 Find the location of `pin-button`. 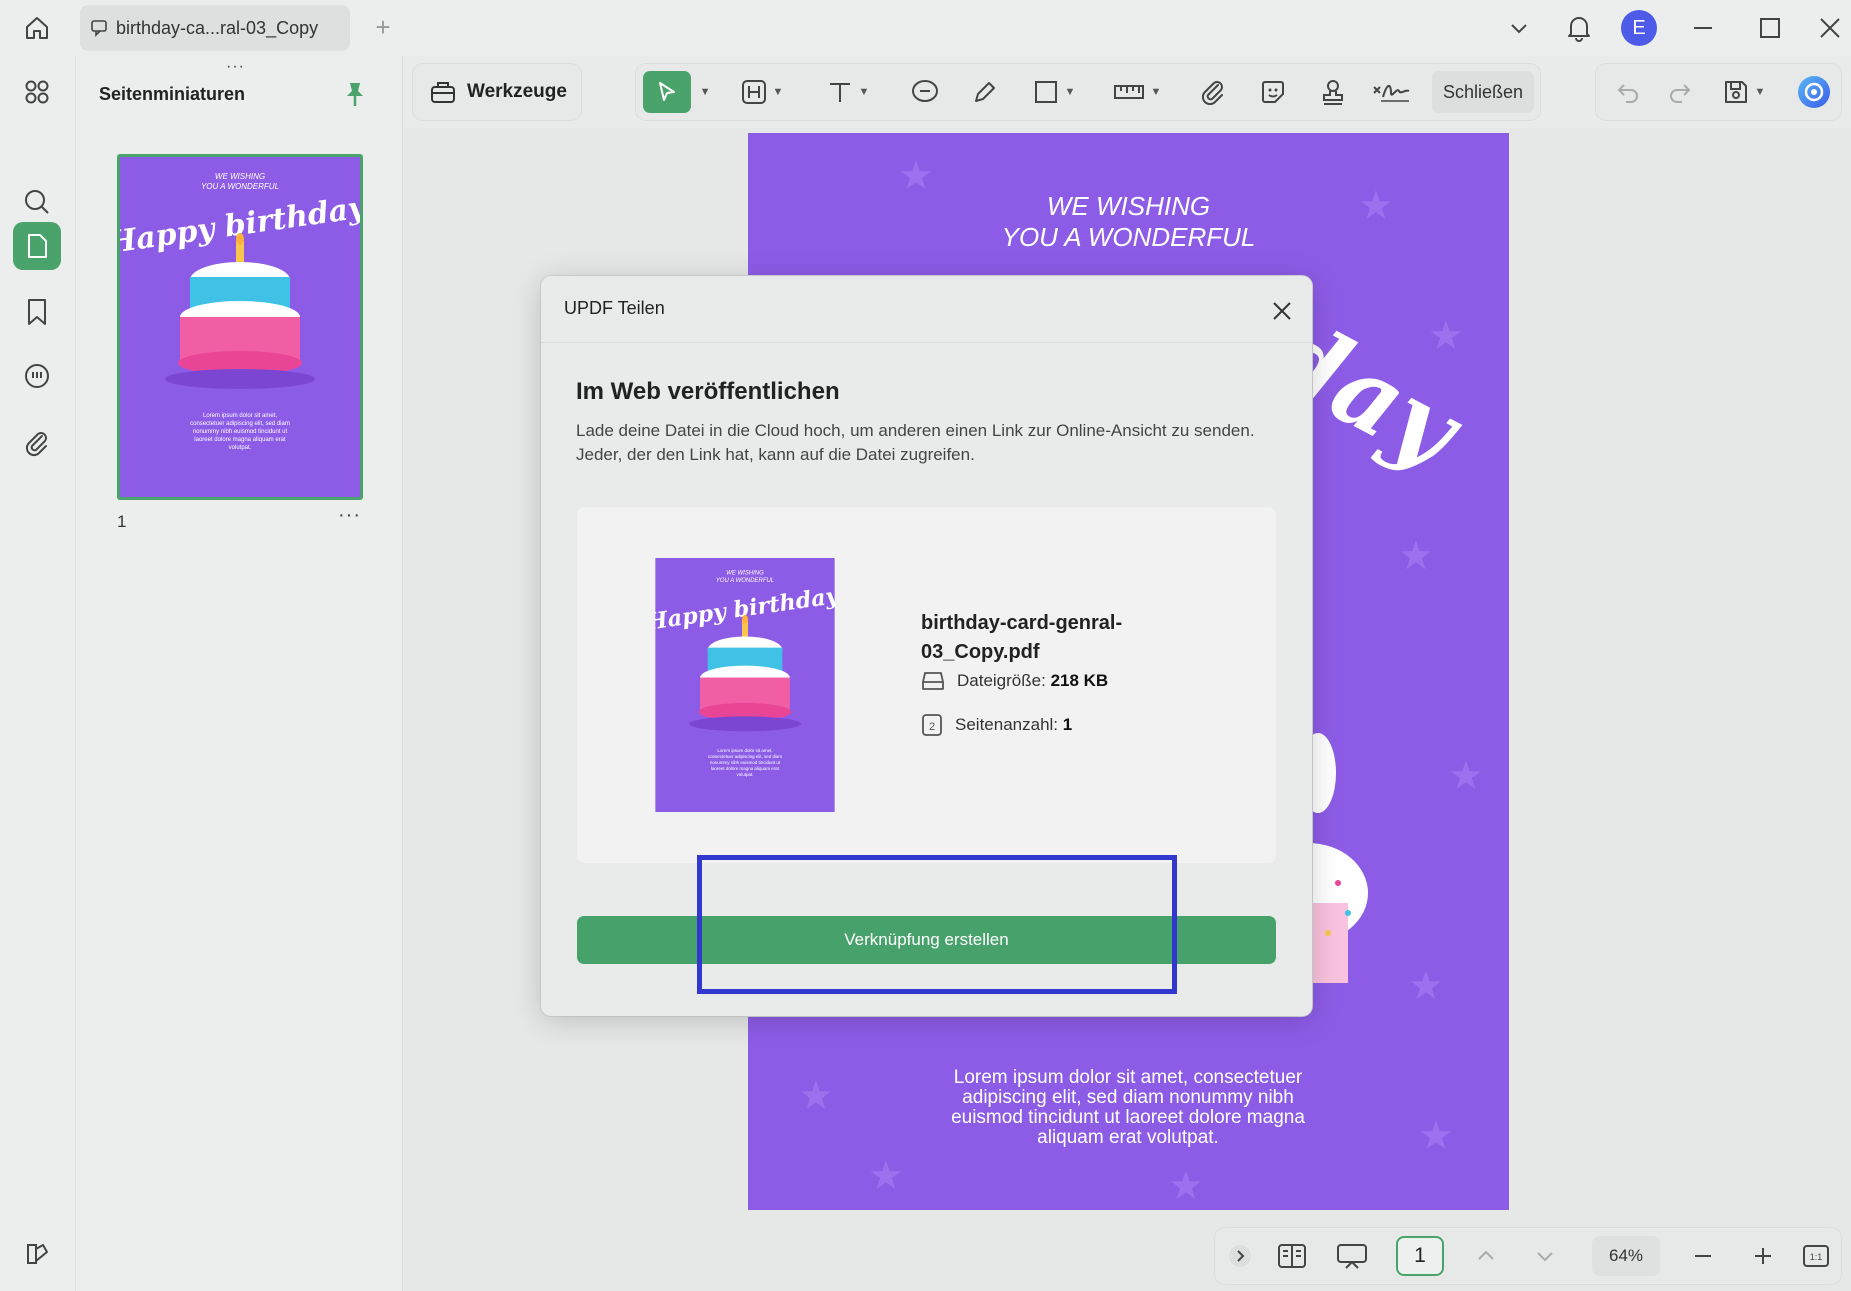

pin-button is located at coordinates (355, 96).